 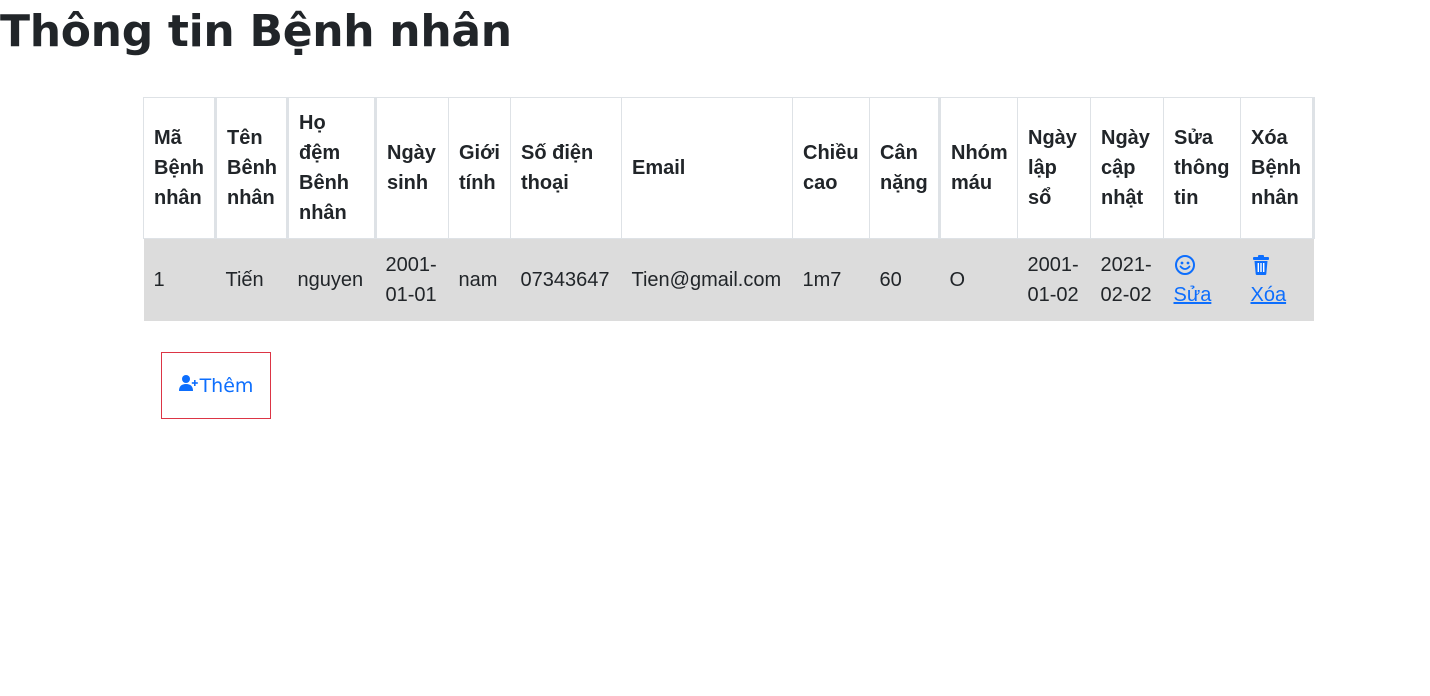 What do you see at coordinates (566, 168) in the screenshot?
I see `header-phone: Số điện thoại` at bounding box center [566, 168].